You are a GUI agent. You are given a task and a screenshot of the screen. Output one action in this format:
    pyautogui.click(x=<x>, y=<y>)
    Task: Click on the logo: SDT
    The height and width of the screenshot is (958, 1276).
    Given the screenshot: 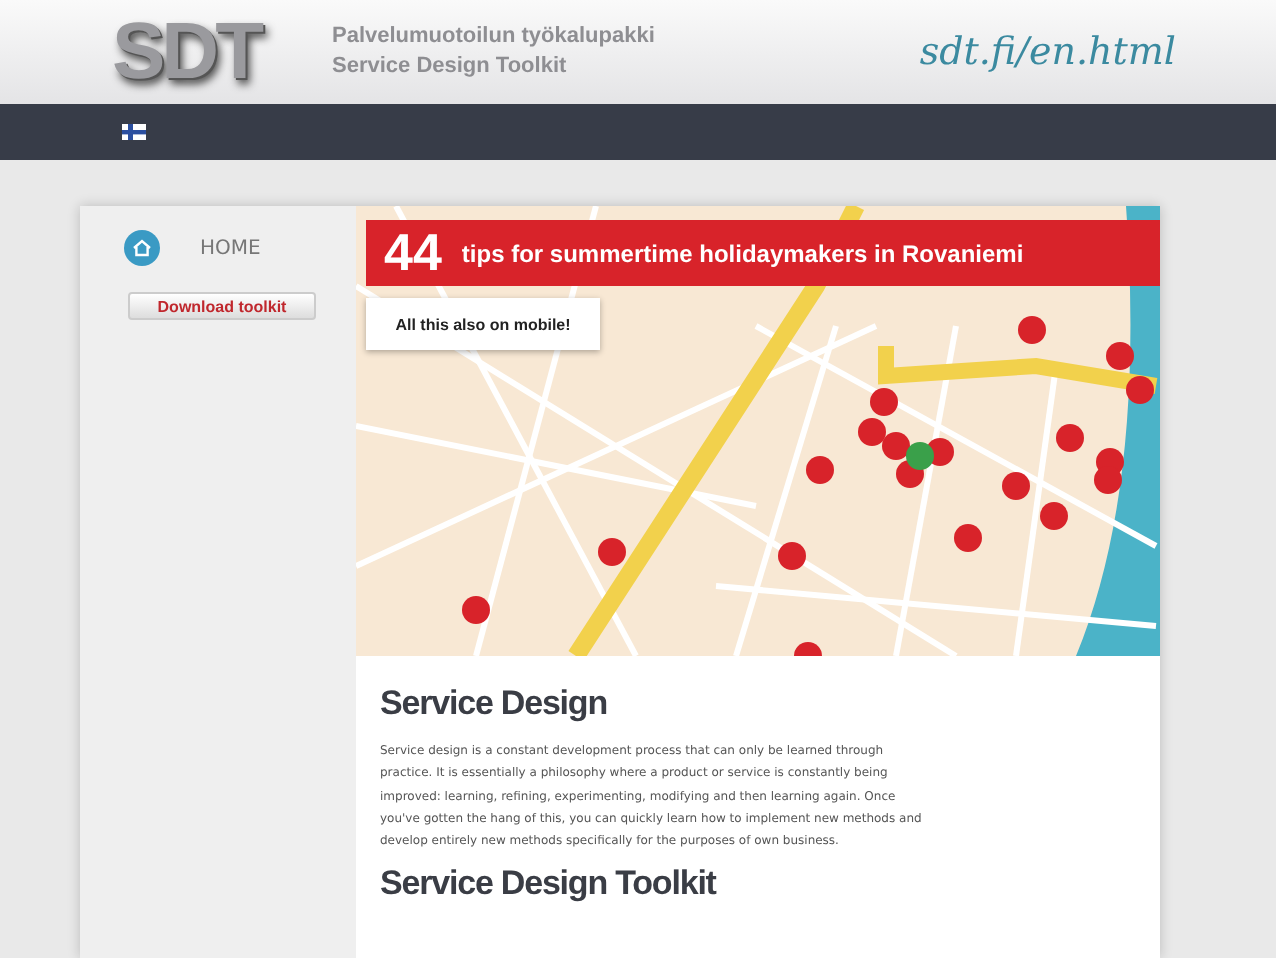 What is the action you would take?
    pyautogui.click(x=187, y=52)
    